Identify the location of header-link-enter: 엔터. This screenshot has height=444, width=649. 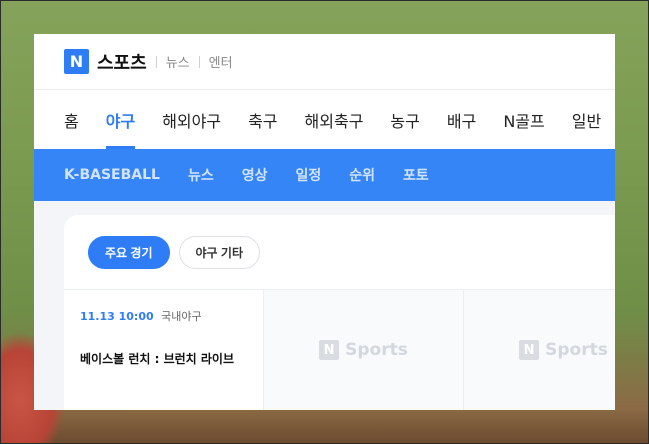
(221, 61).